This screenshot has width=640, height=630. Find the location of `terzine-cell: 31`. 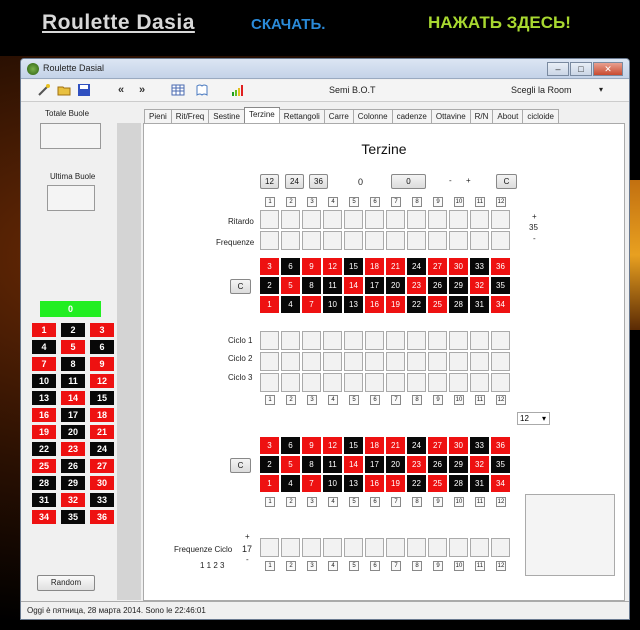

terzine-cell: 31 is located at coordinates (479, 483).